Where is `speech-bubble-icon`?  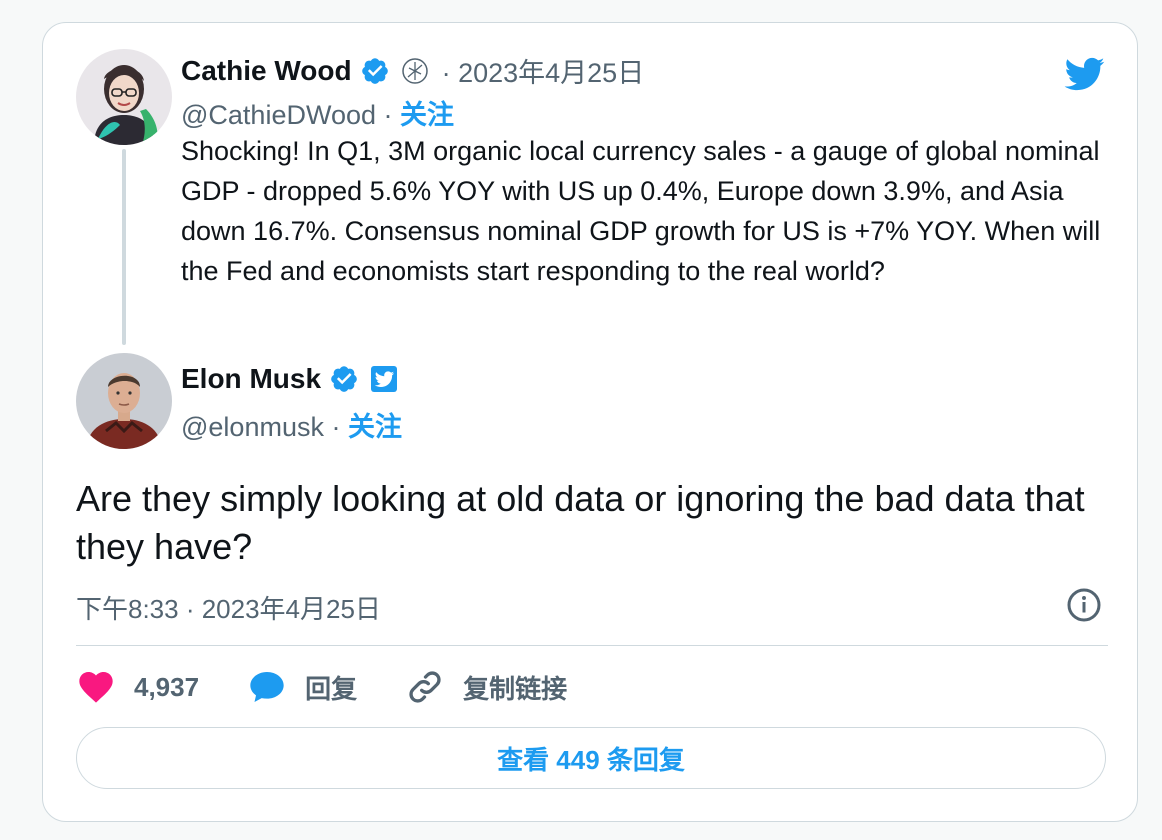 speech-bubble-icon is located at coordinates (267, 687).